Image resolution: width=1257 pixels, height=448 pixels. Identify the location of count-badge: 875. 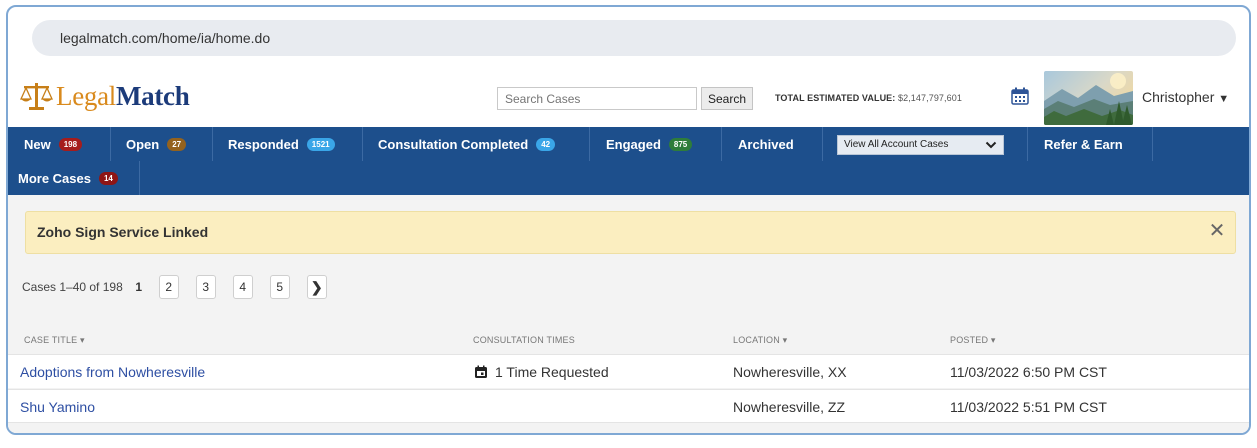
(680, 144).